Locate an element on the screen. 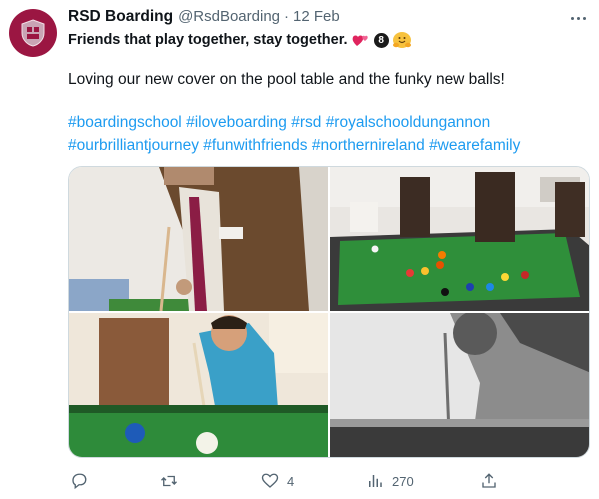  avatar is located at coordinates (33, 33).